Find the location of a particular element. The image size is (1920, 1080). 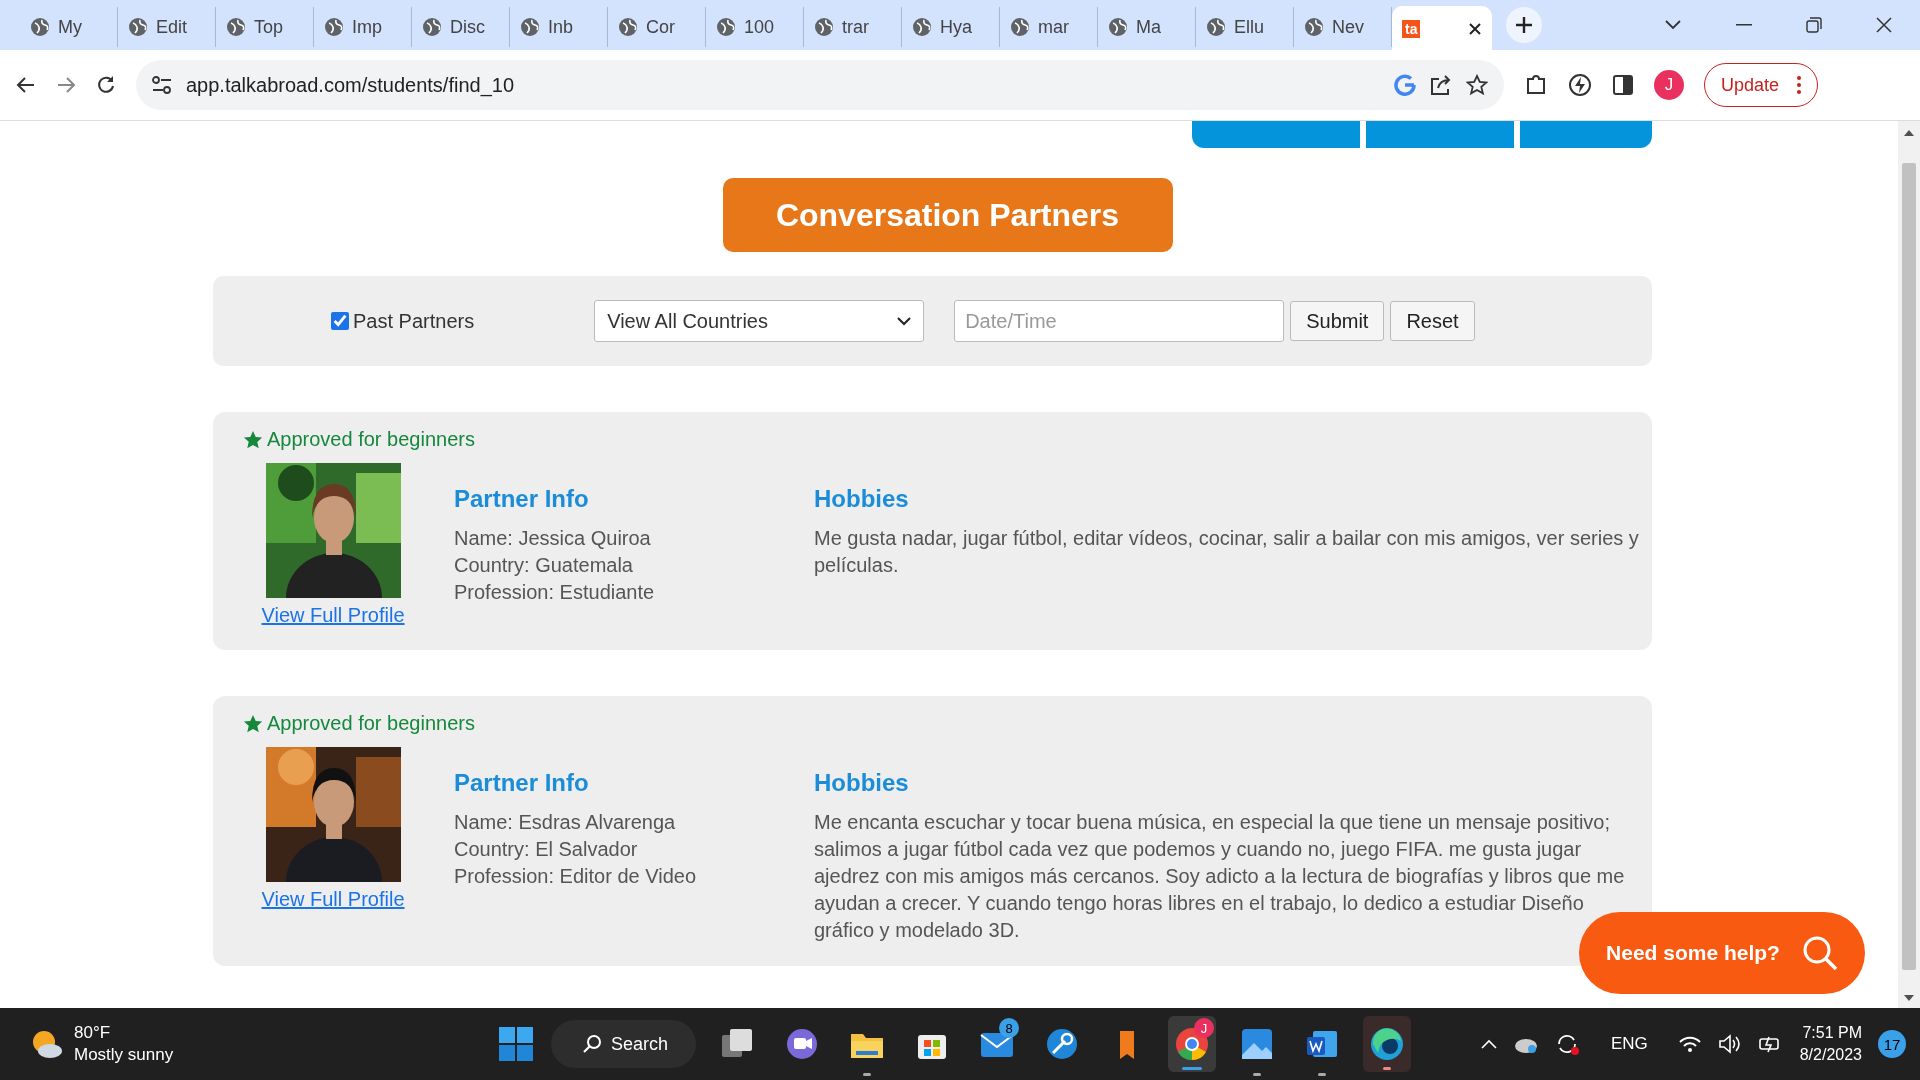

address-bar: app.talkabroad.com/students/find_10 is located at coordinates (820, 85).